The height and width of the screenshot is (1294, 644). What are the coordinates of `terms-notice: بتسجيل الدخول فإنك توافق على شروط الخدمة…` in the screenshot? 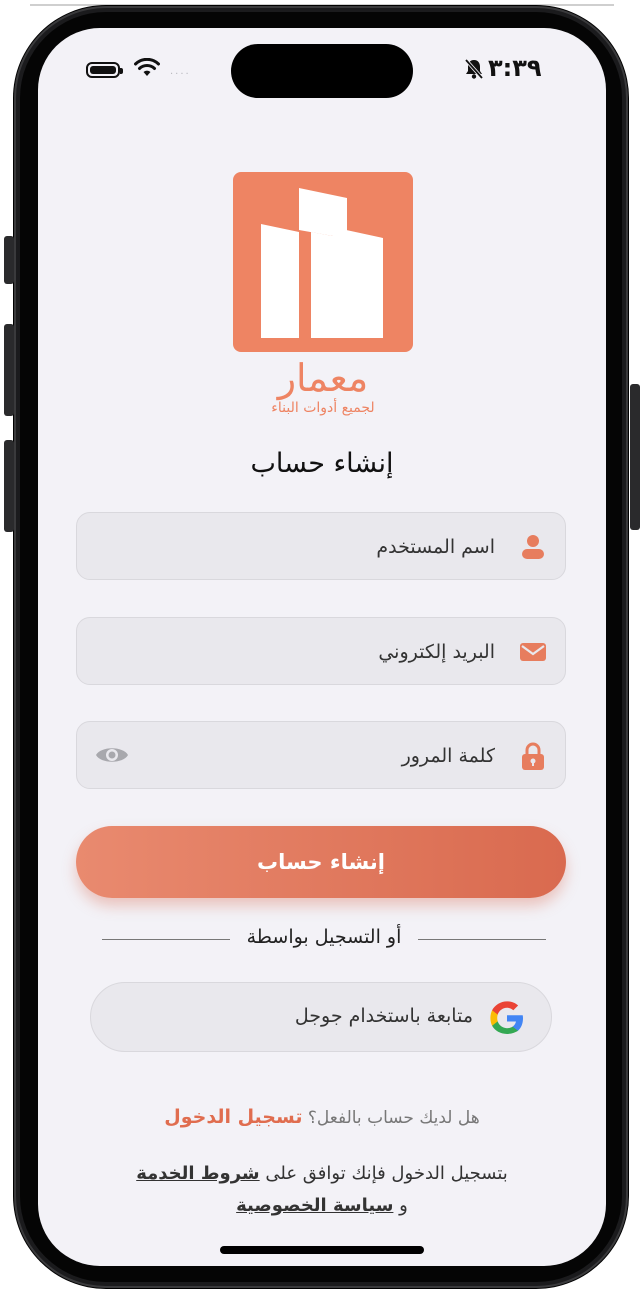 It's located at (322, 1190).